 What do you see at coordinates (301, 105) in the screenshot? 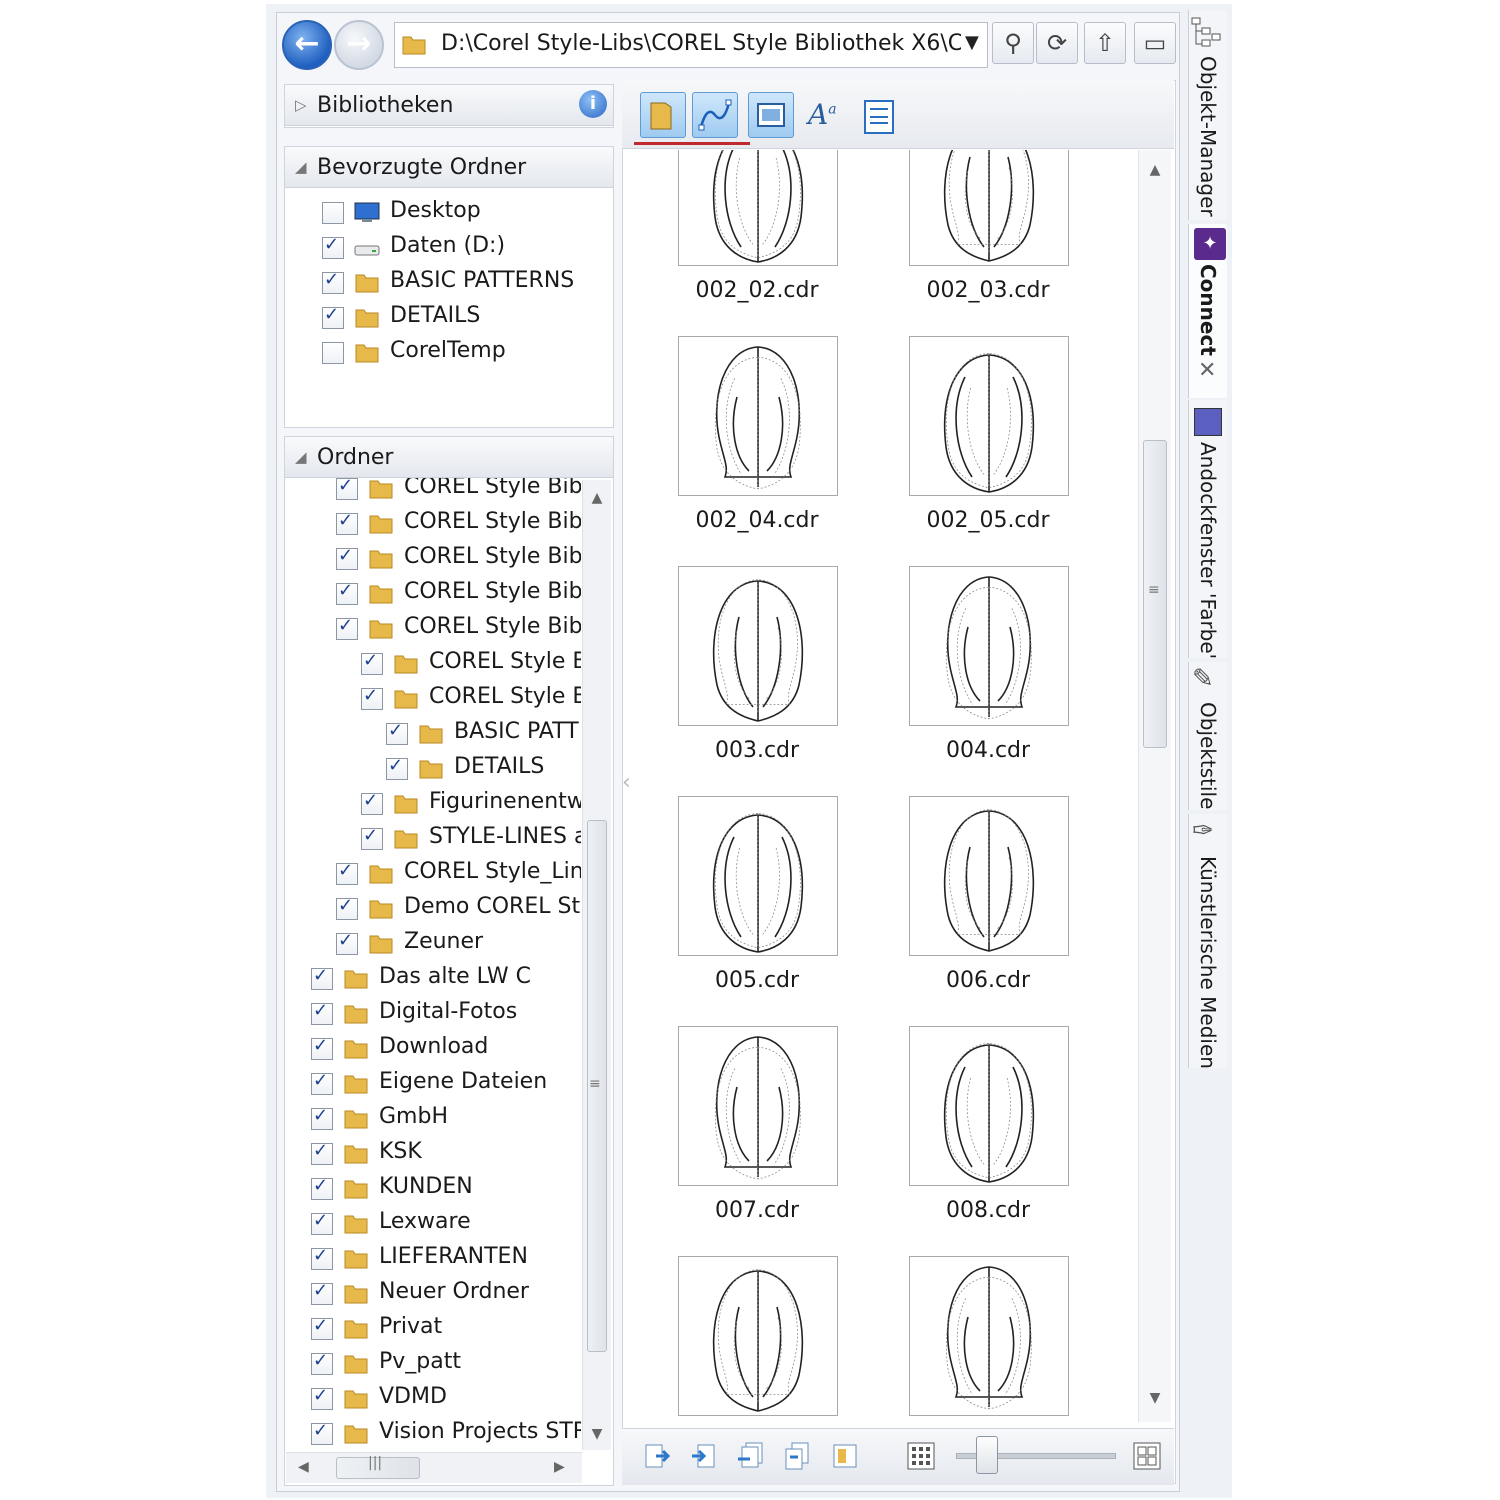
I see `expand-triangle-icon: ▷` at bounding box center [301, 105].